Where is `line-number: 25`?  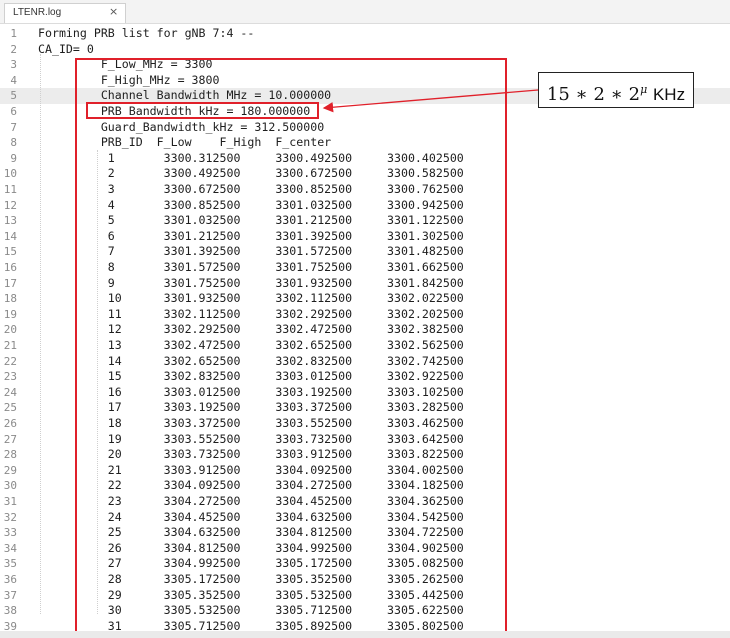
line-number: 25 is located at coordinates (10, 408).